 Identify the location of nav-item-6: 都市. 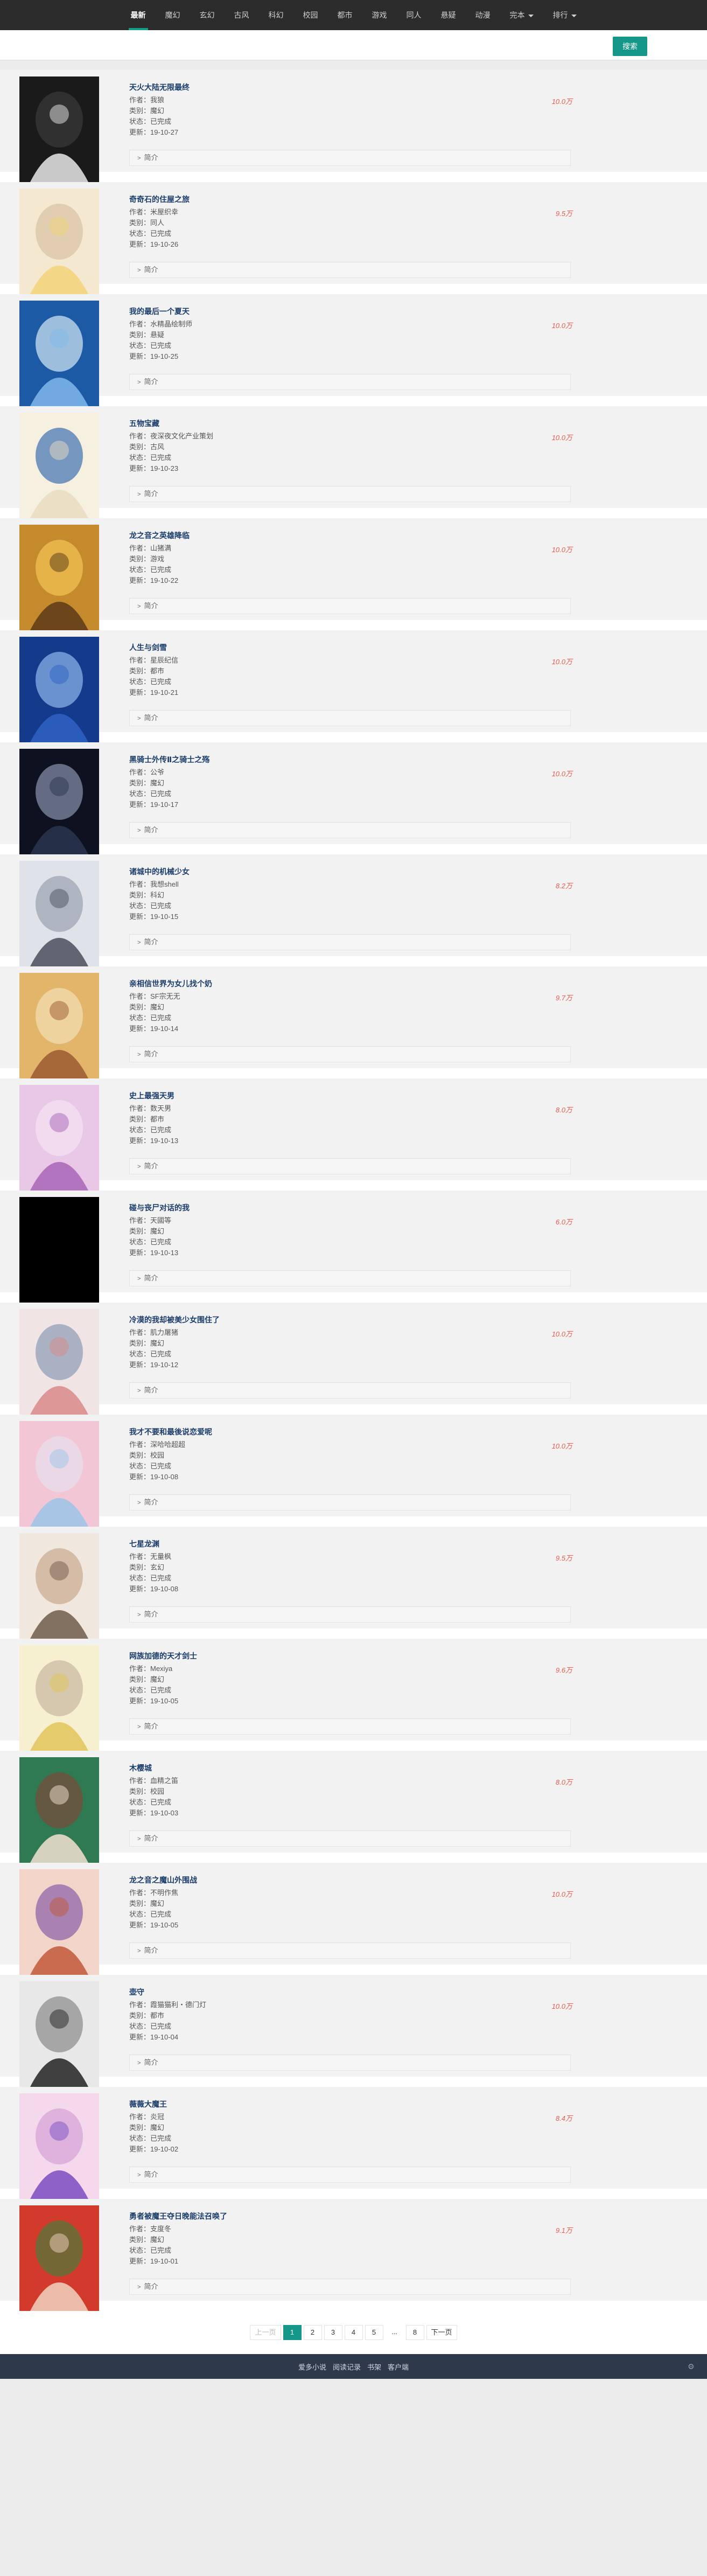
(345, 15).